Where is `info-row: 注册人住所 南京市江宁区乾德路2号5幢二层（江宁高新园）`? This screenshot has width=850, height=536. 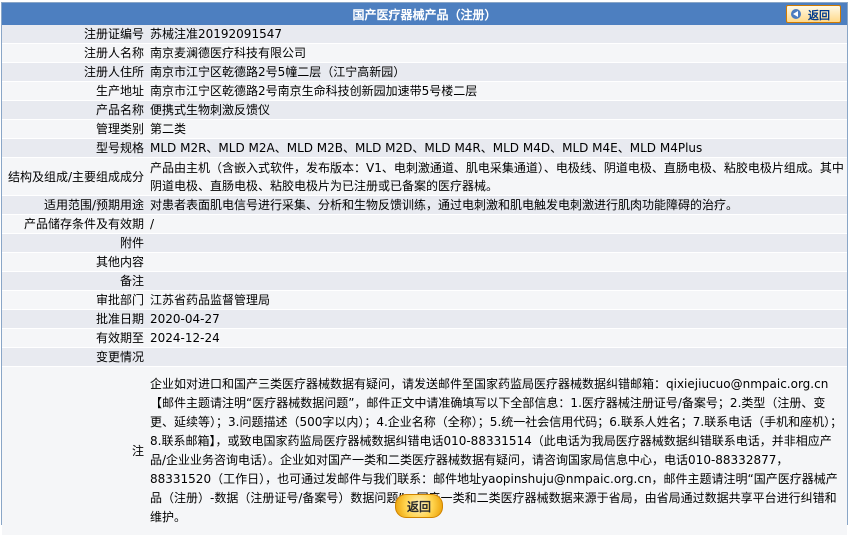 info-row: 注册人住所 南京市江宁区乾德路2号5幢二层（江宁高新园） is located at coordinates (424, 72).